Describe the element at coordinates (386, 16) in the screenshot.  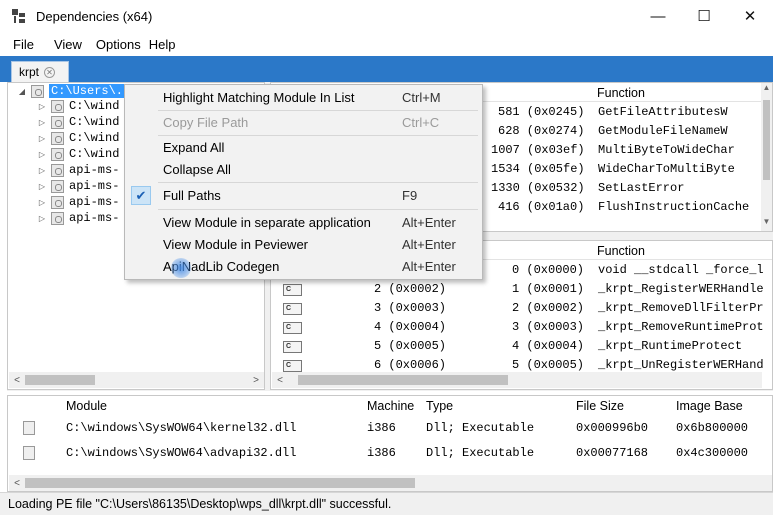
I see `title-bar: Dependencies (x64) — ☐ ✕` at that location.